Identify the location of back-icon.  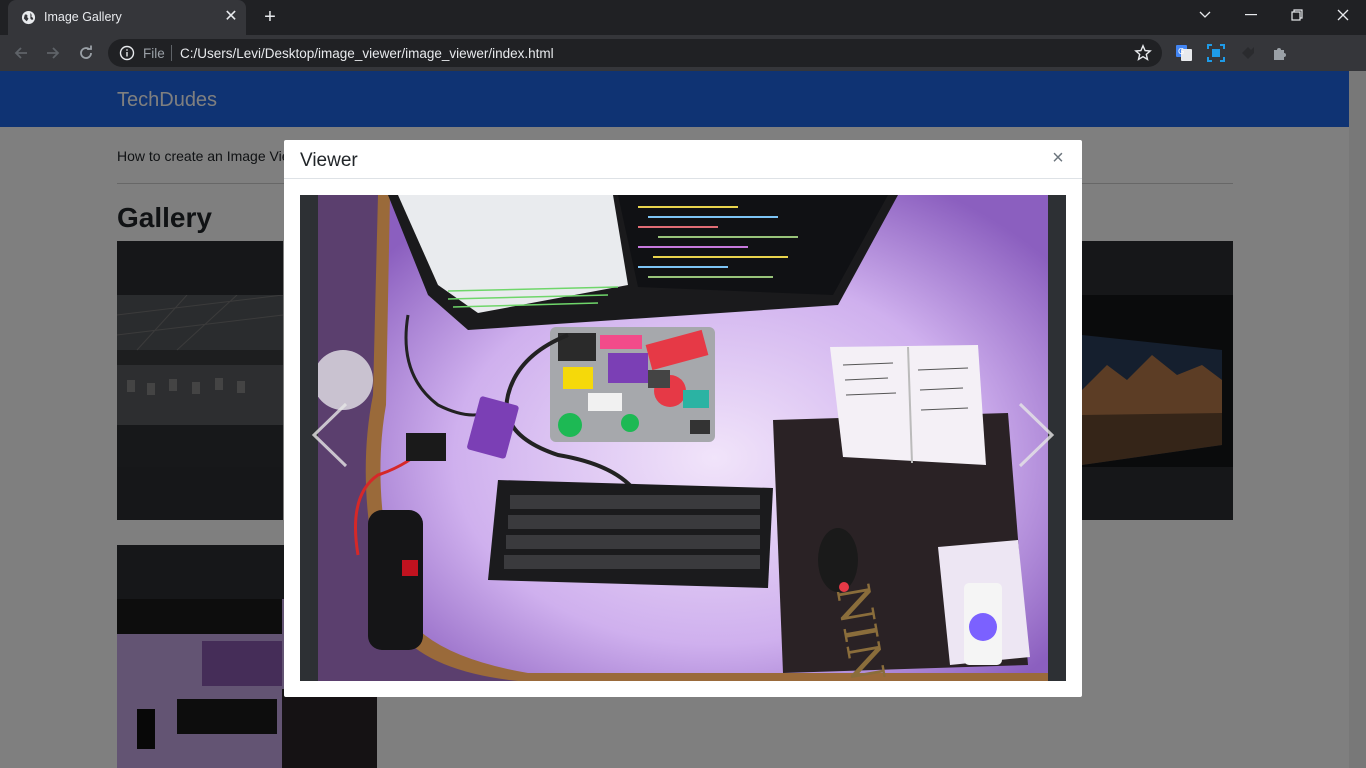
(21, 53).